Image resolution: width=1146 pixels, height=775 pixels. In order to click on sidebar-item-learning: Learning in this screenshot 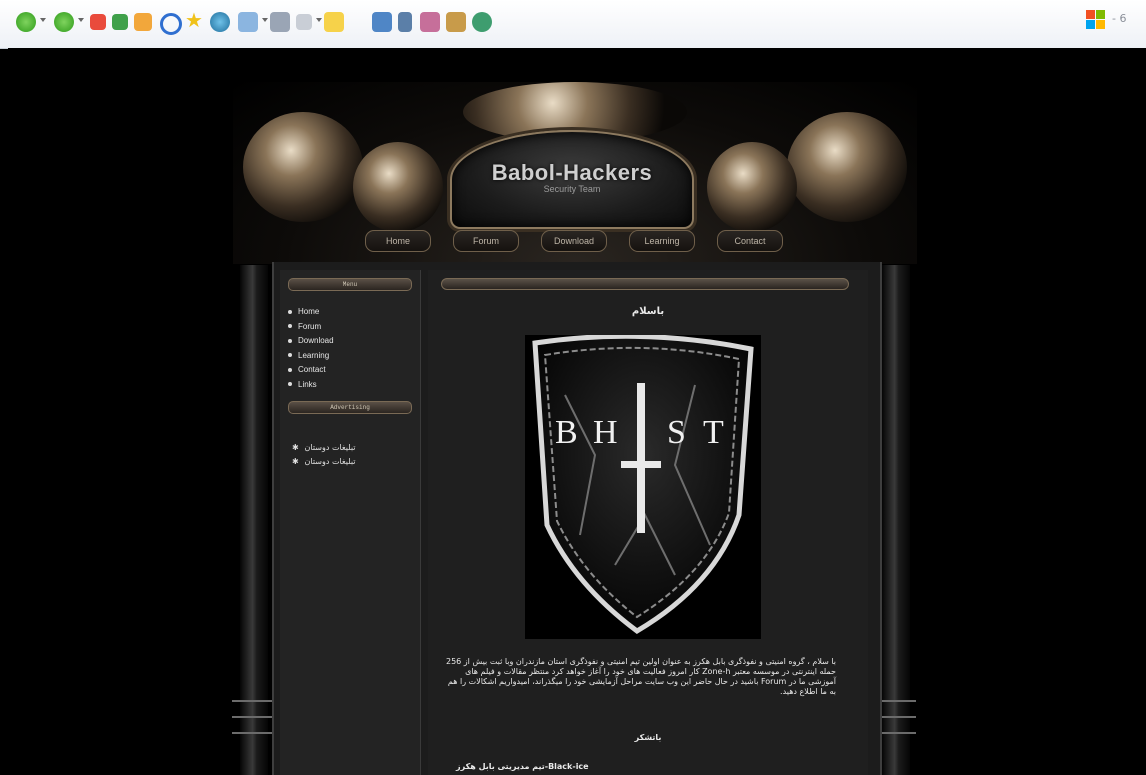, I will do `click(311, 358)`.